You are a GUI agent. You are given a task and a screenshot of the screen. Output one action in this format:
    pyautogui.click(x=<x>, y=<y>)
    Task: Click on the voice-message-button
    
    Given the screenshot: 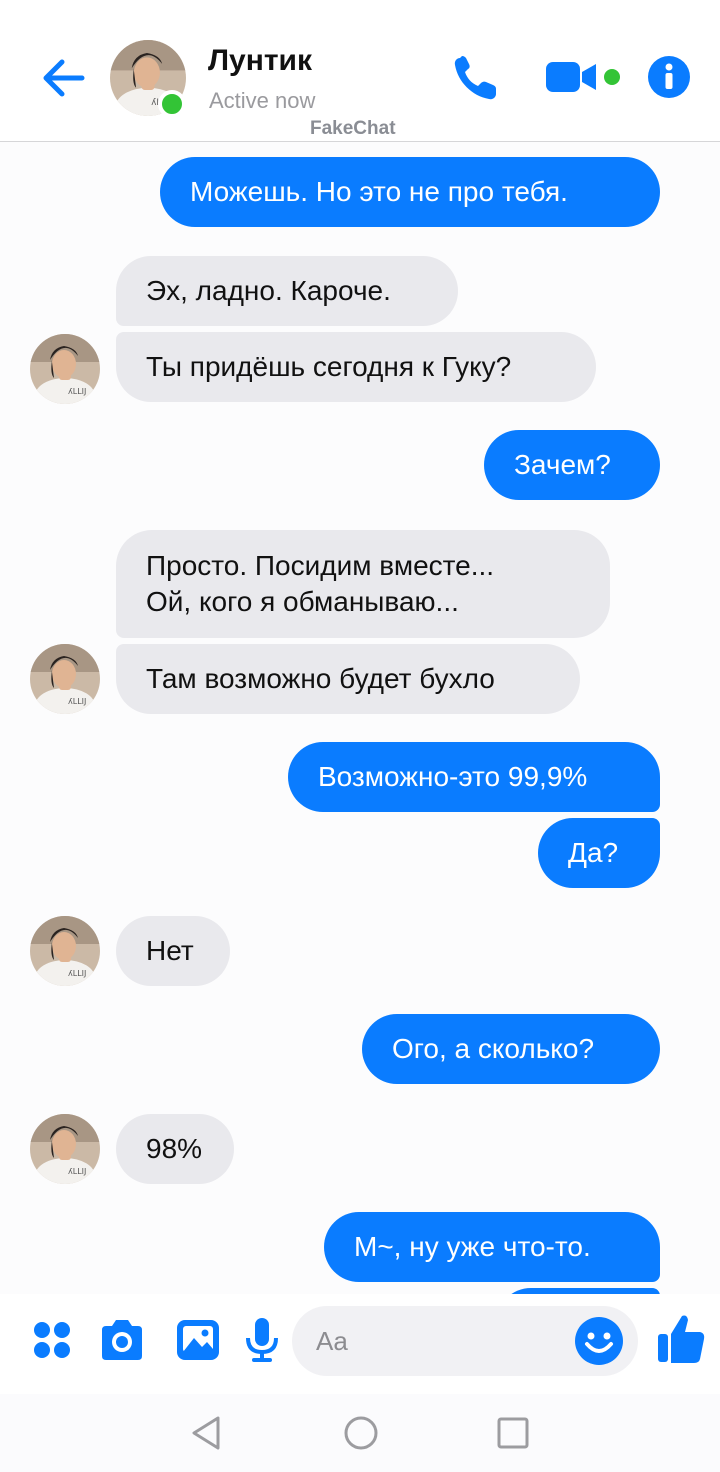 What is the action you would take?
    pyautogui.click(x=262, y=1340)
    